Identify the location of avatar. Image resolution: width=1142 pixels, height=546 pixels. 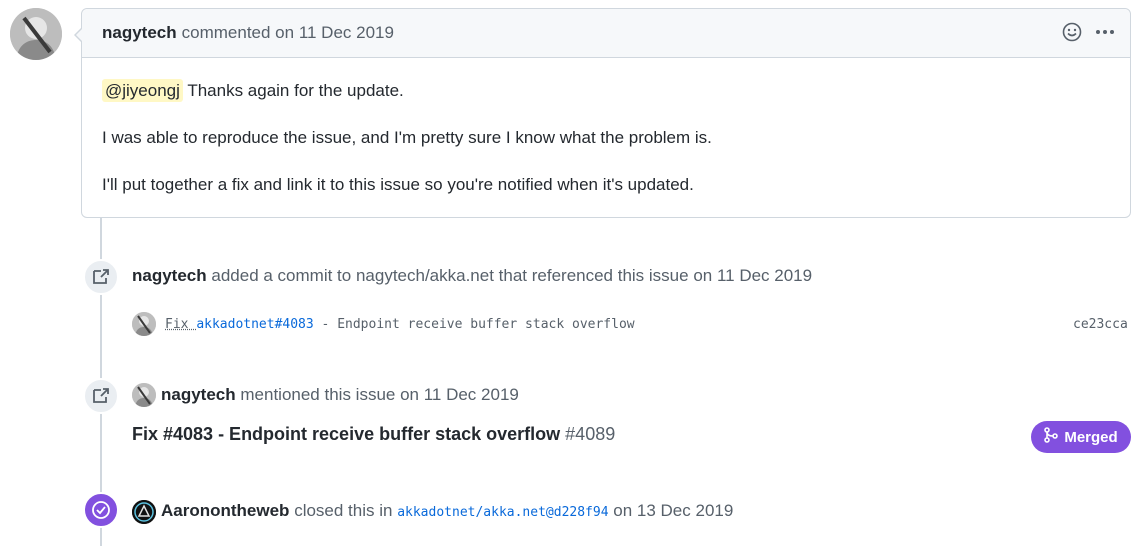
(36, 34).